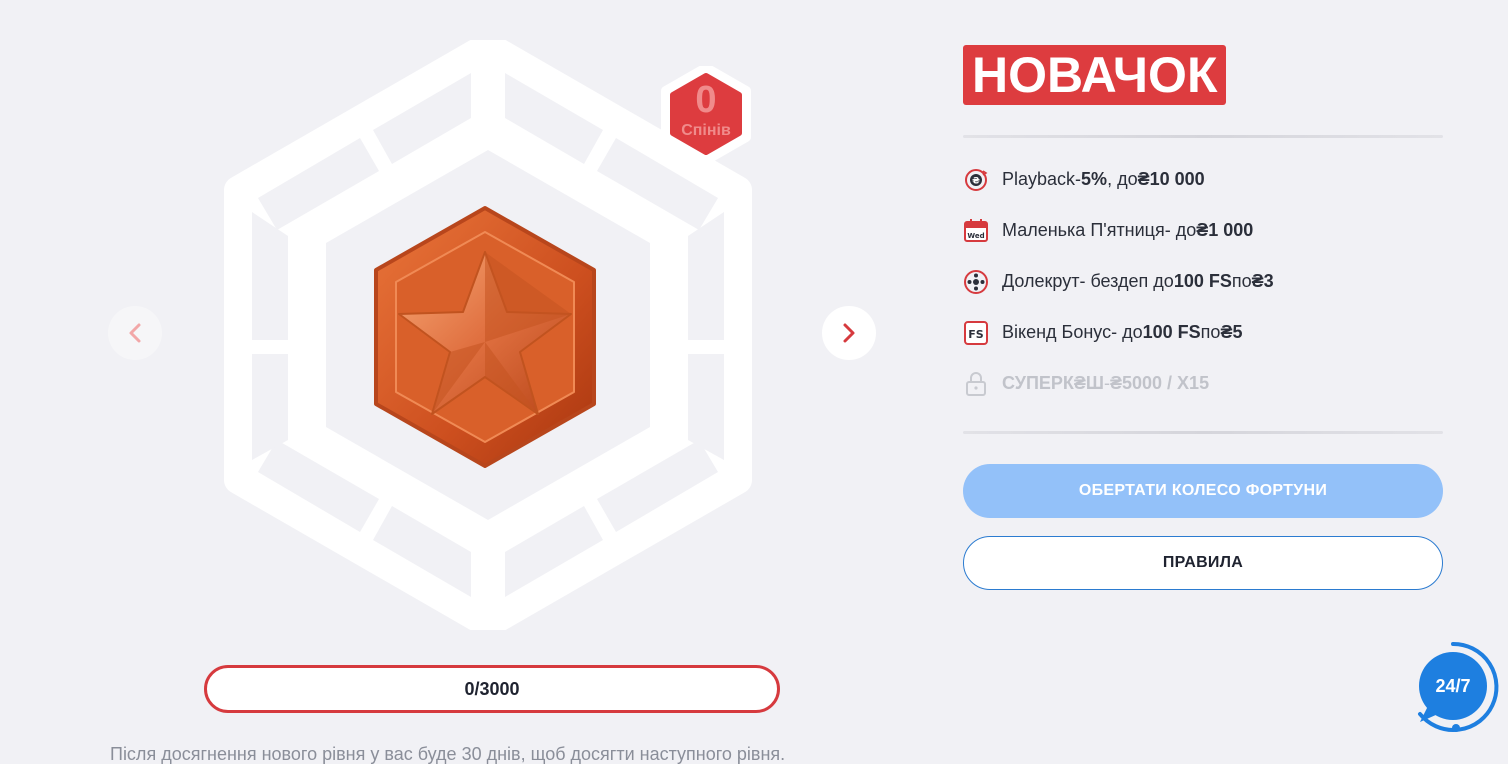 Image resolution: width=1508 pixels, height=764 pixels. Describe the element at coordinates (1039, 179) in the screenshot. I see `perk-name: Playback` at that location.